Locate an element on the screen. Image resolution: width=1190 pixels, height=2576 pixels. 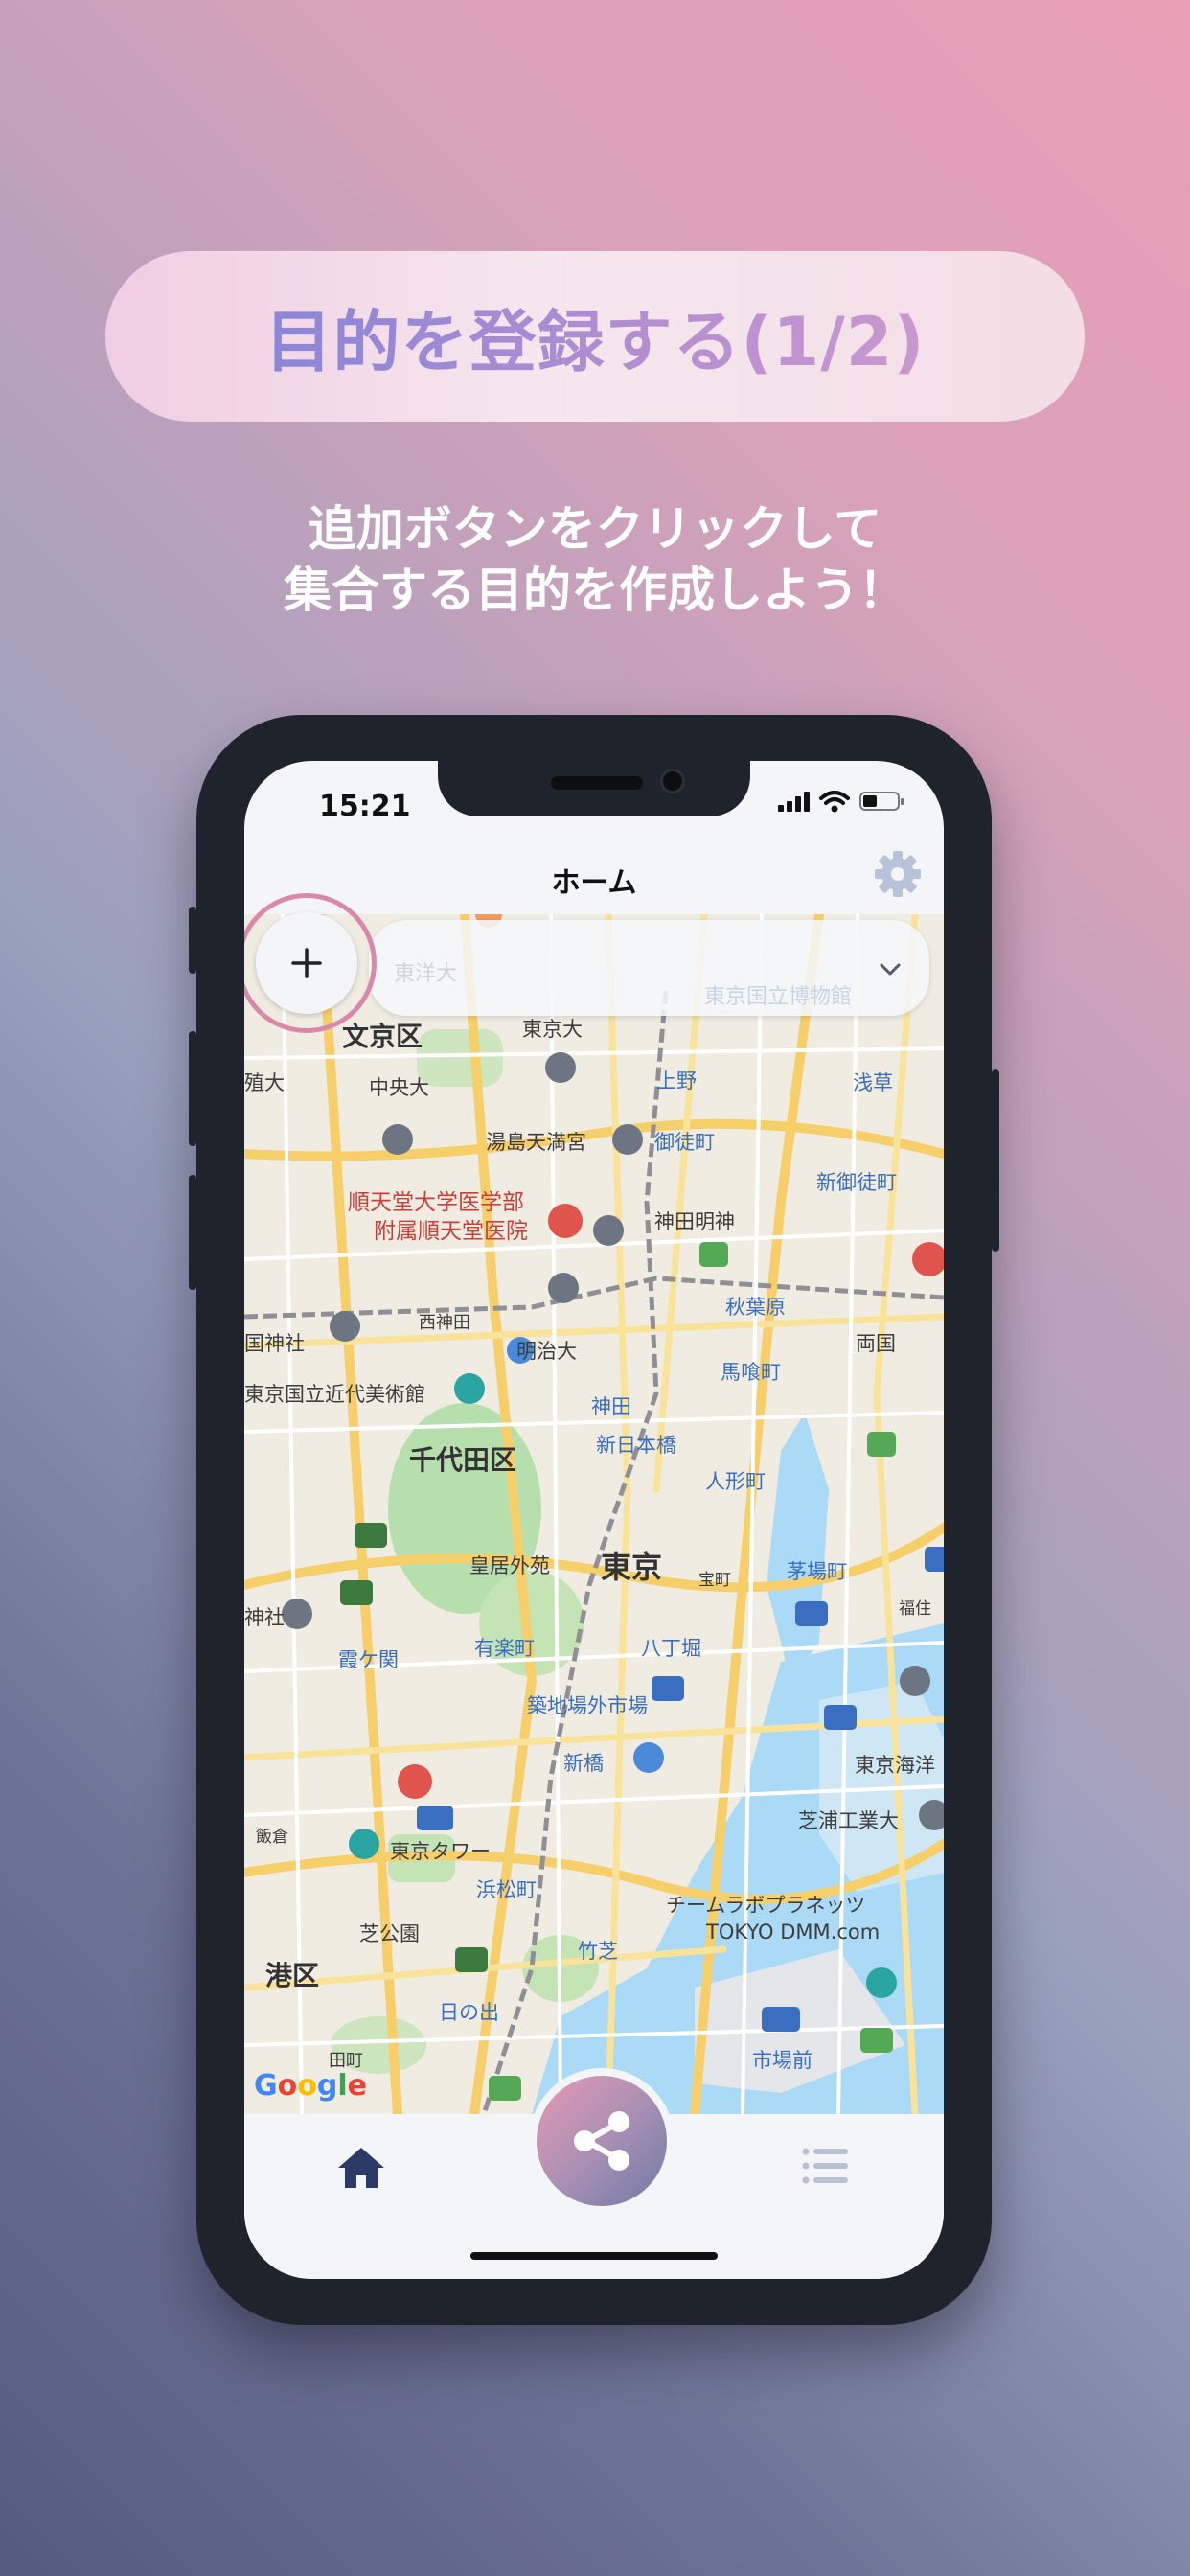
map-label: 宝町 is located at coordinates (715, 1580).